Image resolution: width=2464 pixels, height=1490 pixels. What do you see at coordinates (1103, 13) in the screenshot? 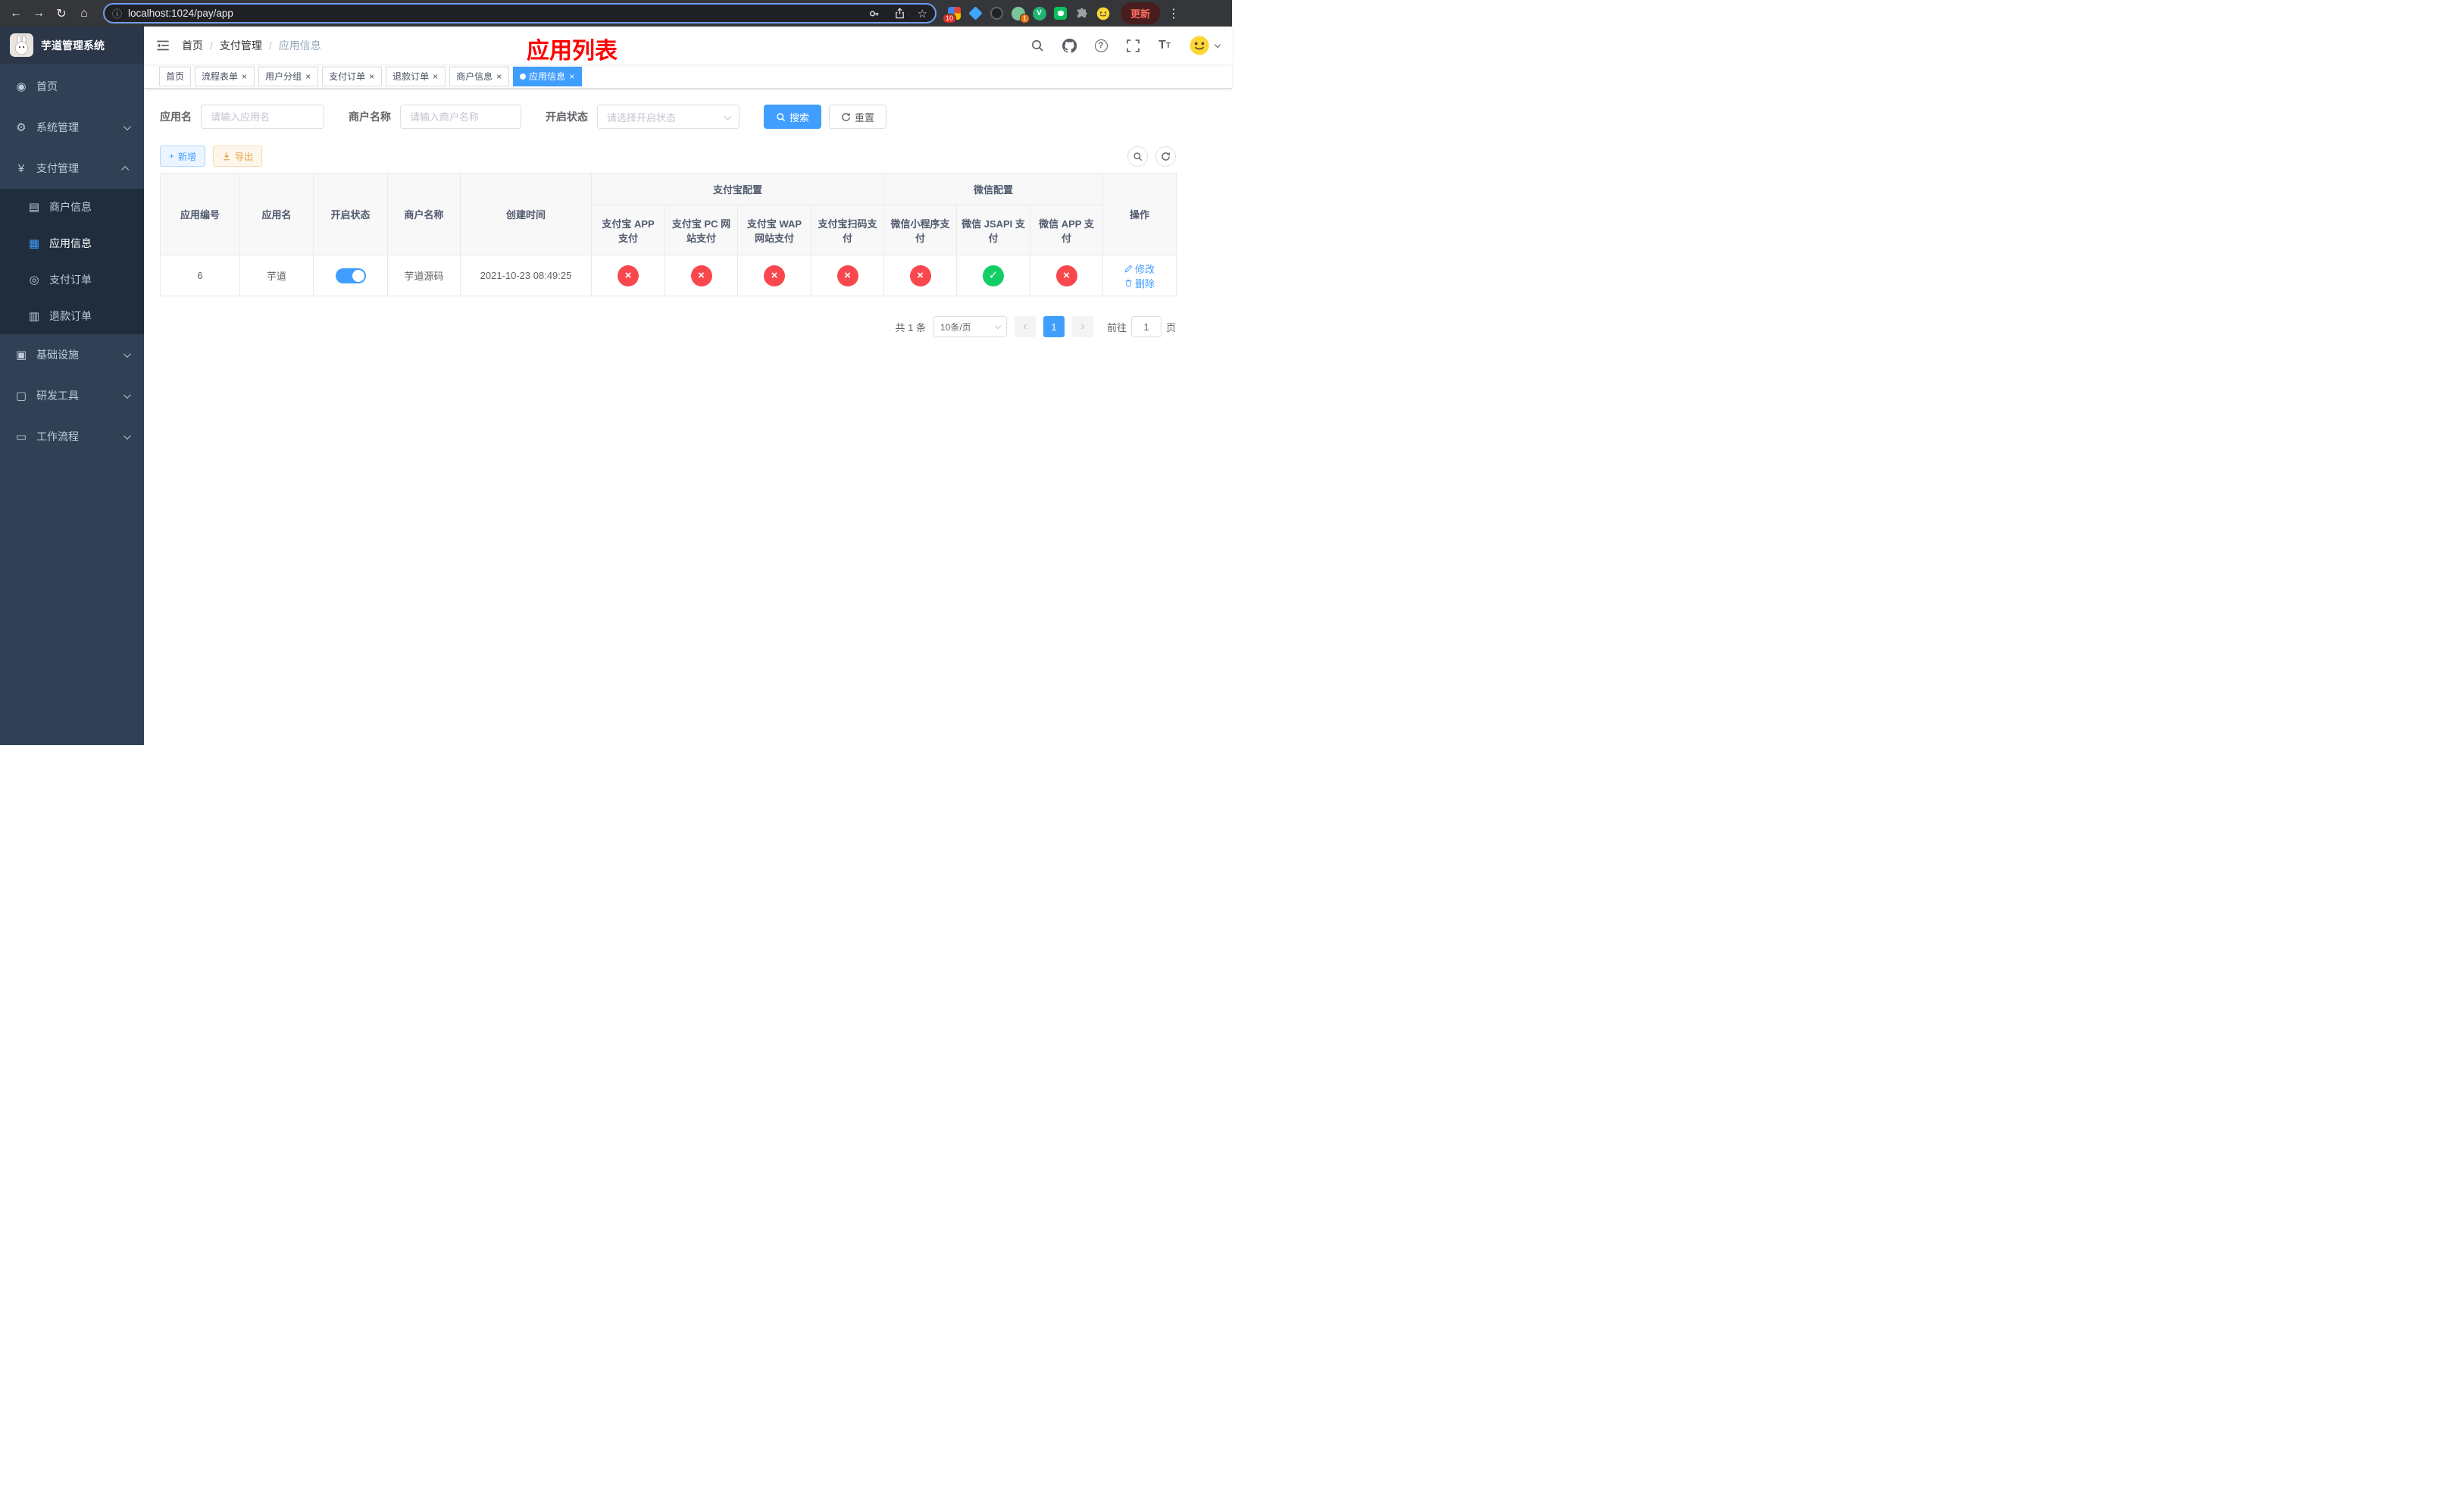
I see `extension-icon-emoji` at bounding box center [1103, 13].